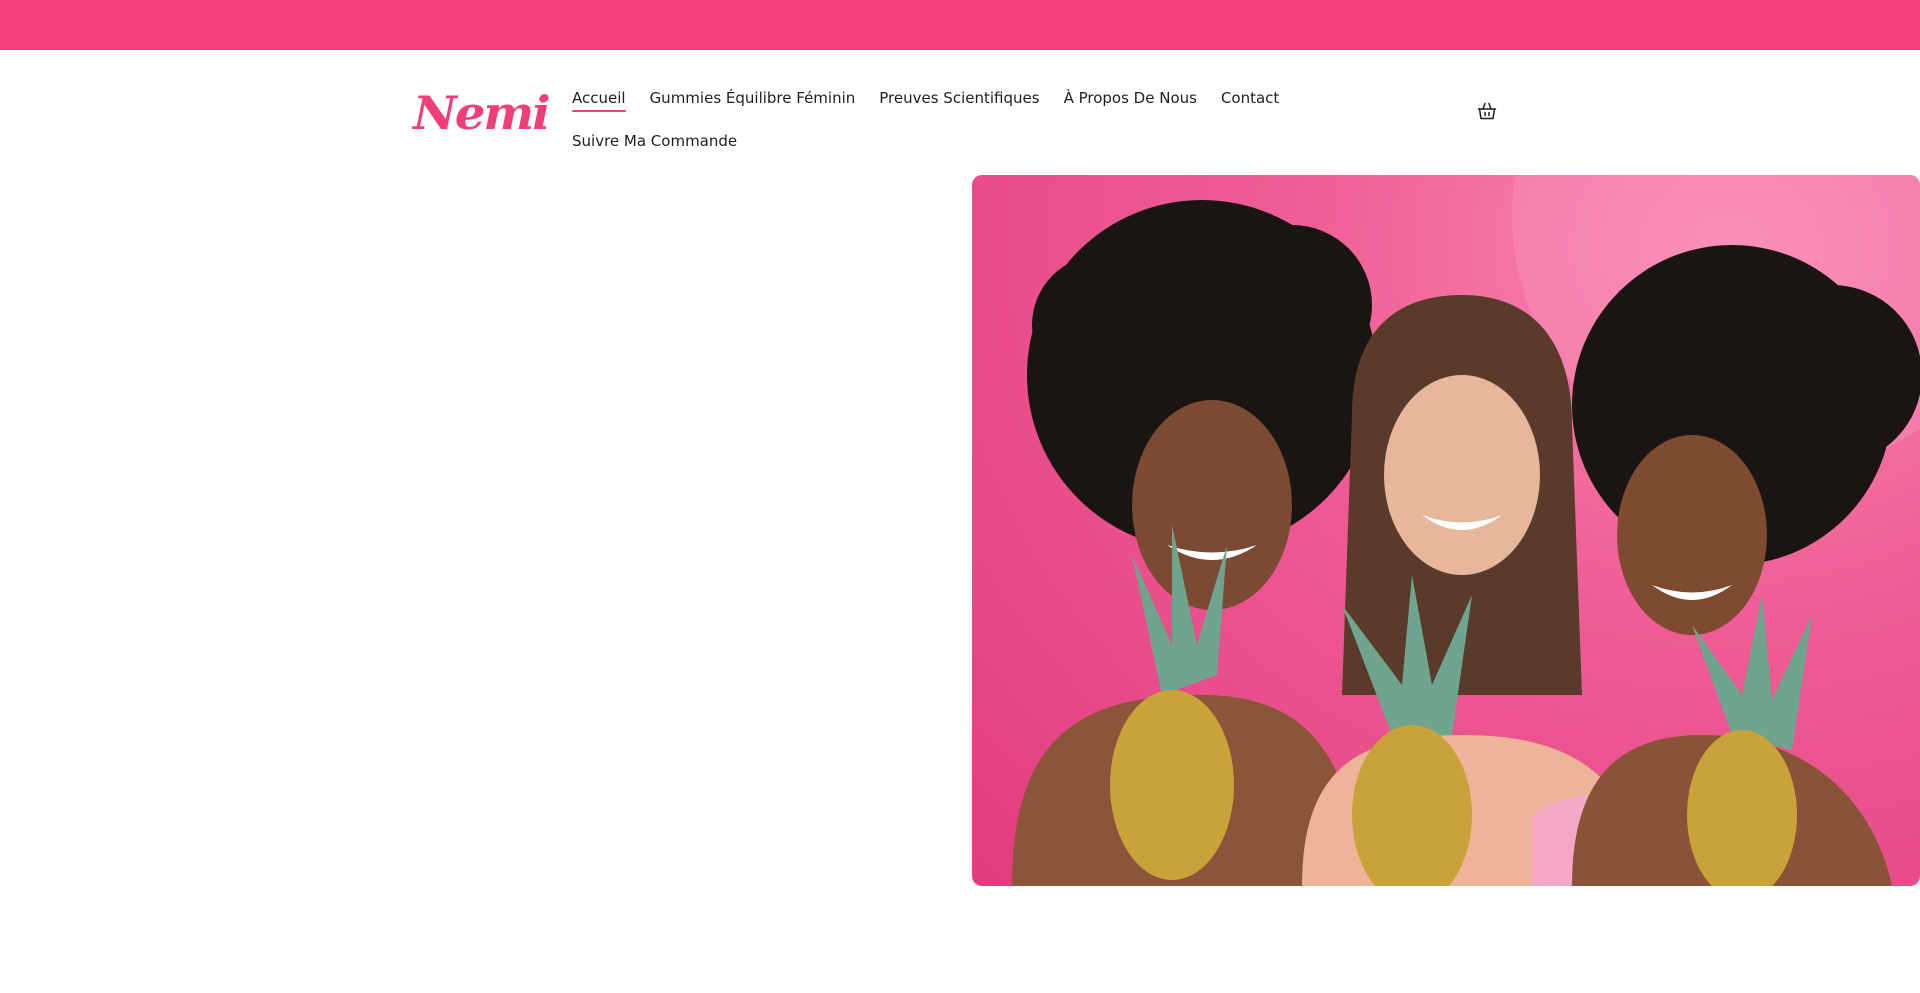  I want to click on nav-item-gummies: Gummies Équilibre Féminin, so click(753, 101).